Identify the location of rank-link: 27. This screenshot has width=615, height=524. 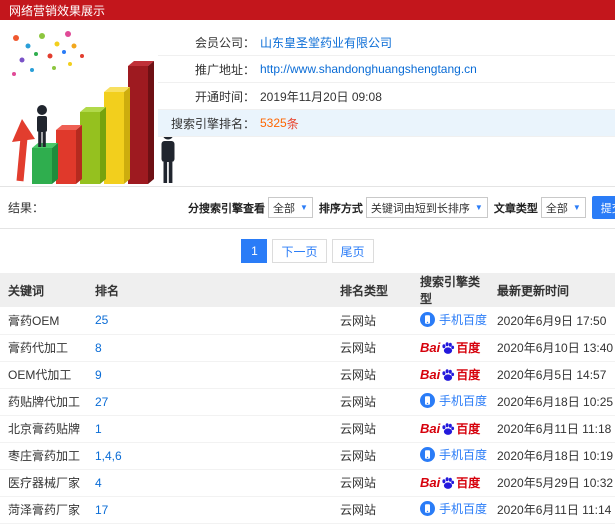
(101, 402).